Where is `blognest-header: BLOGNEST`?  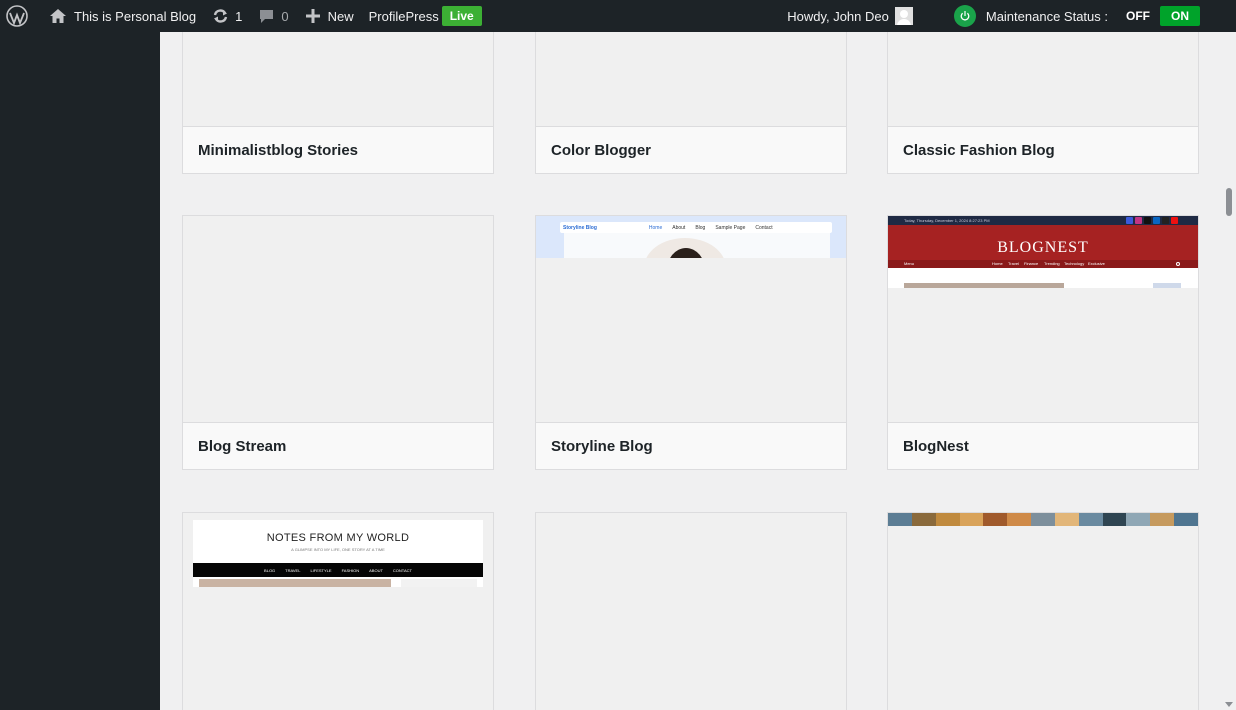
blognest-header: BLOGNEST is located at coordinates (1043, 242).